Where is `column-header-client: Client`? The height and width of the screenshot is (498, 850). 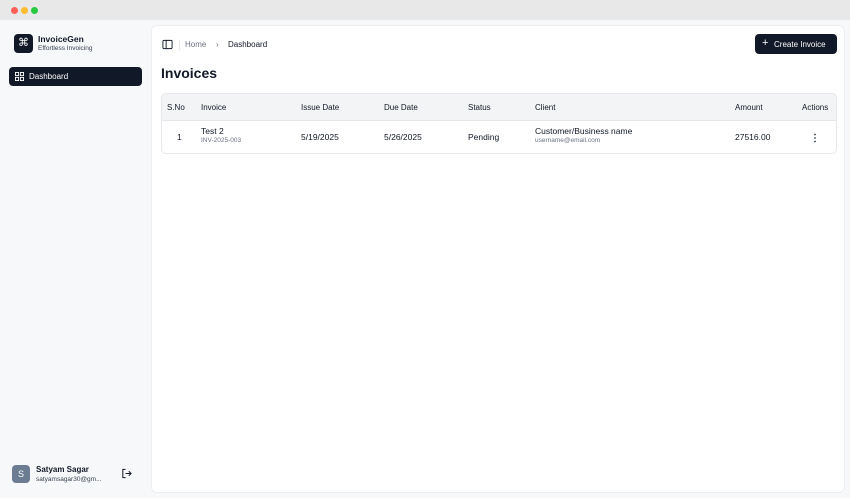 column-header-client: Client is located at coordinates (545, 107).